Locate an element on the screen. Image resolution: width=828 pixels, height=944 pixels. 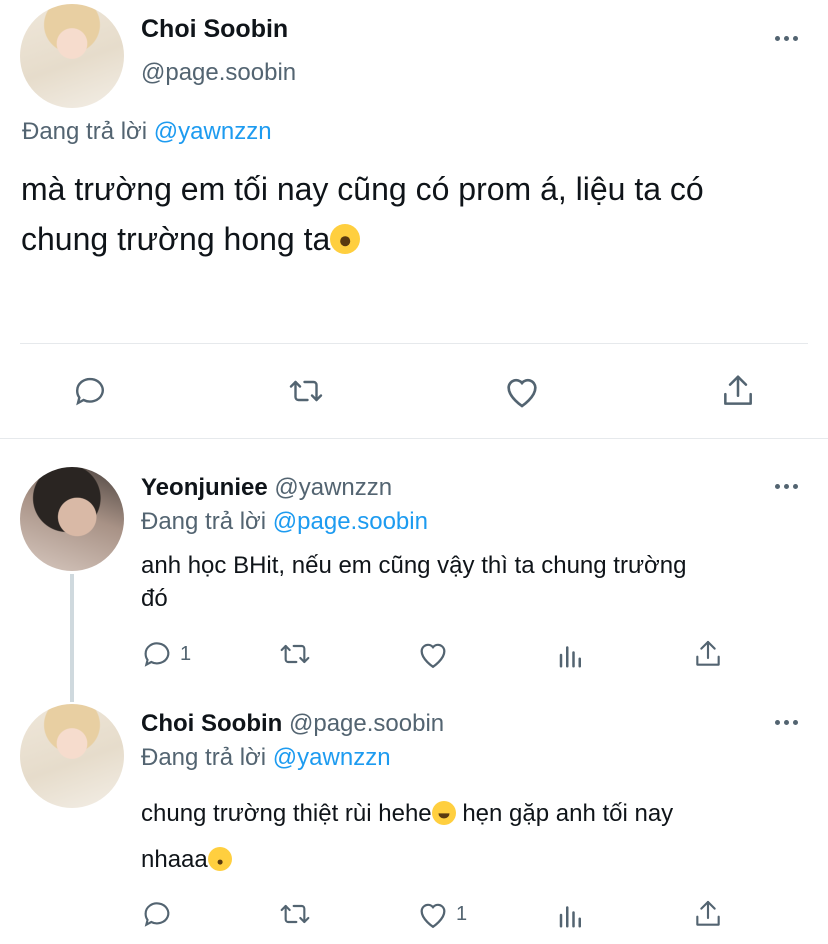
tweet-text-line: đó is located at coordinates (154, 598).